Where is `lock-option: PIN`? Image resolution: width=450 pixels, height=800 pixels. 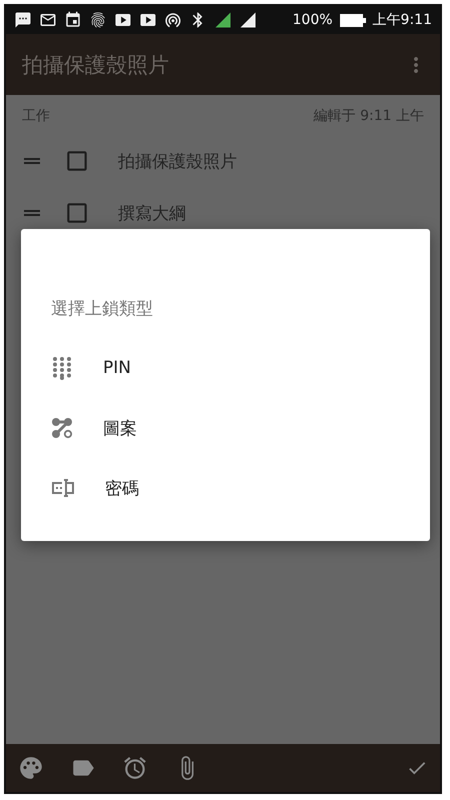 lock-option: PIN is located at coordinates (240, 368).